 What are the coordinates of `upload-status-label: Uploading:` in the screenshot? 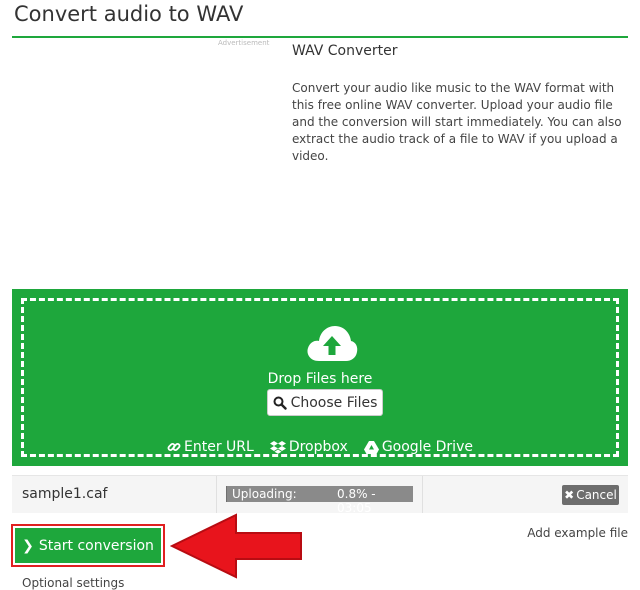 It's located at (264, 494).